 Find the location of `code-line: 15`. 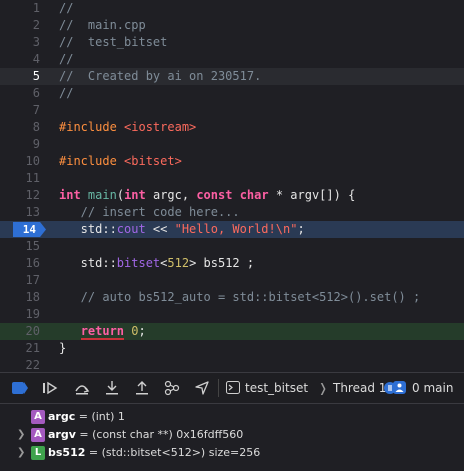

code-line: 15 is located at coordinates (232, 246).